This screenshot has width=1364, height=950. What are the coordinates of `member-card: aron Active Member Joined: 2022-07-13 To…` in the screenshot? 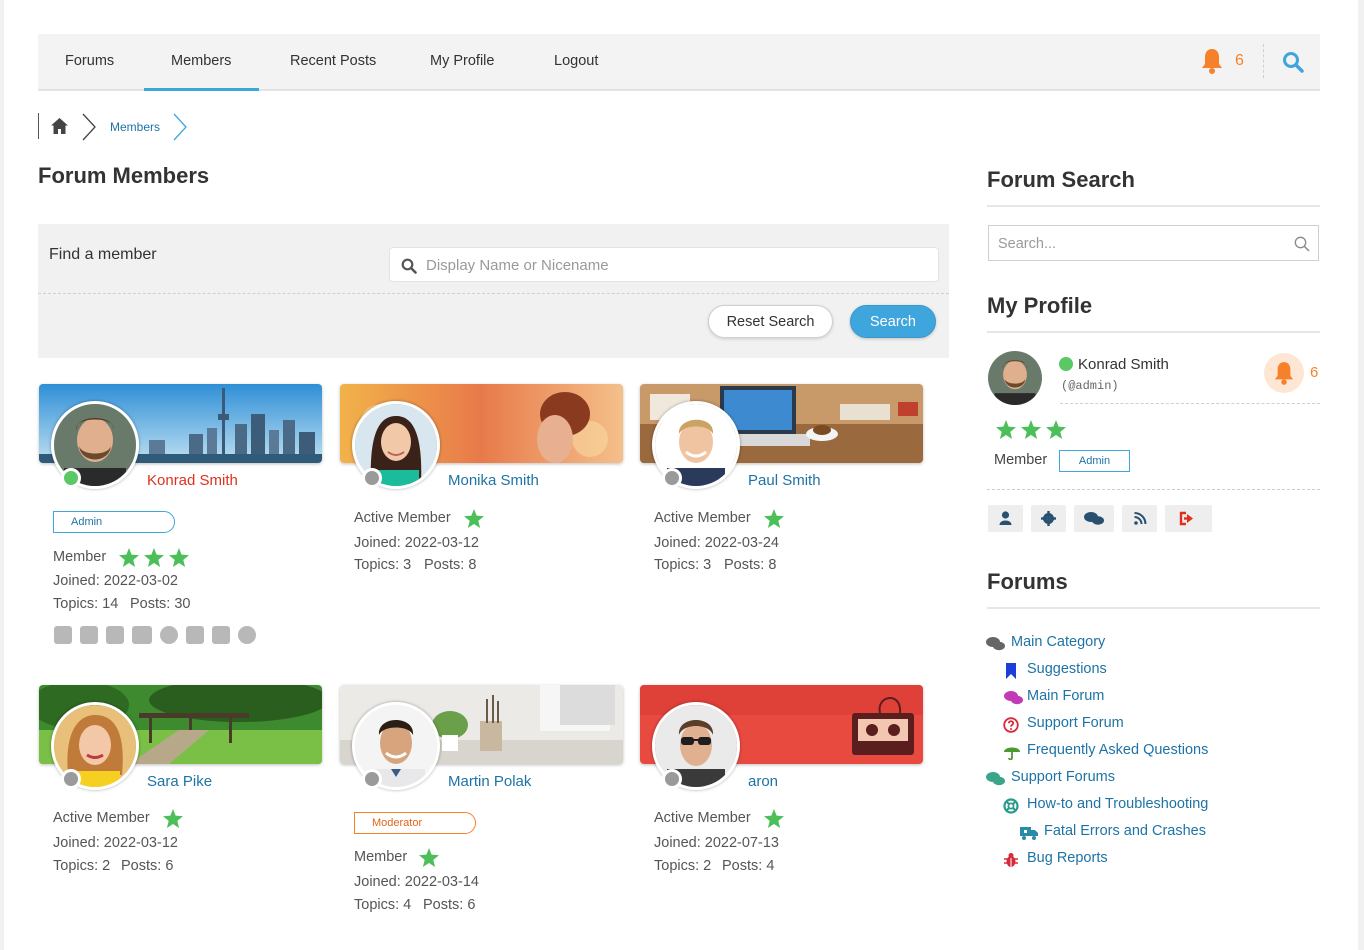 It's located at (781, 785).